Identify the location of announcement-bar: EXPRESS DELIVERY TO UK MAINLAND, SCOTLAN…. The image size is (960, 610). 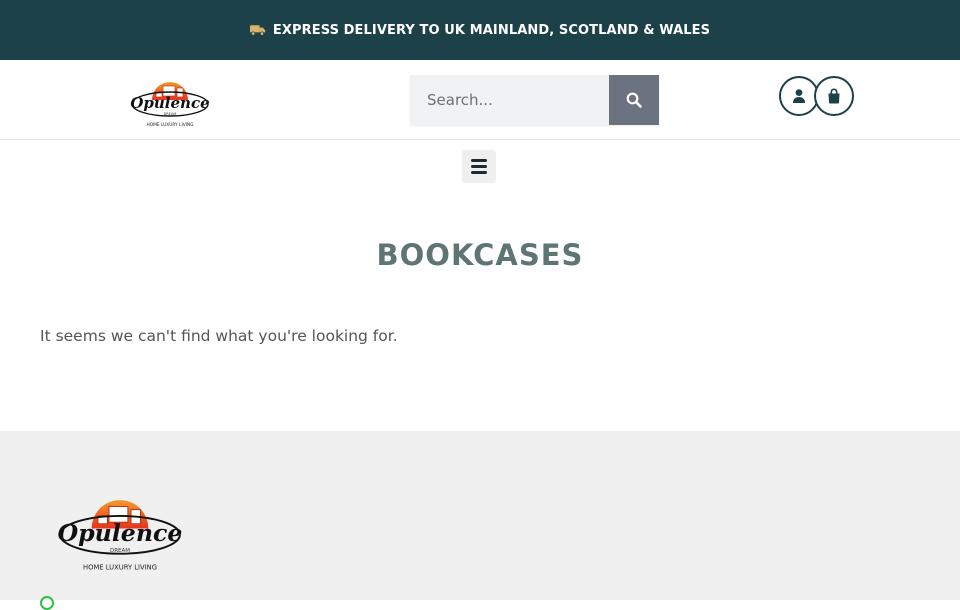
(480, 30).